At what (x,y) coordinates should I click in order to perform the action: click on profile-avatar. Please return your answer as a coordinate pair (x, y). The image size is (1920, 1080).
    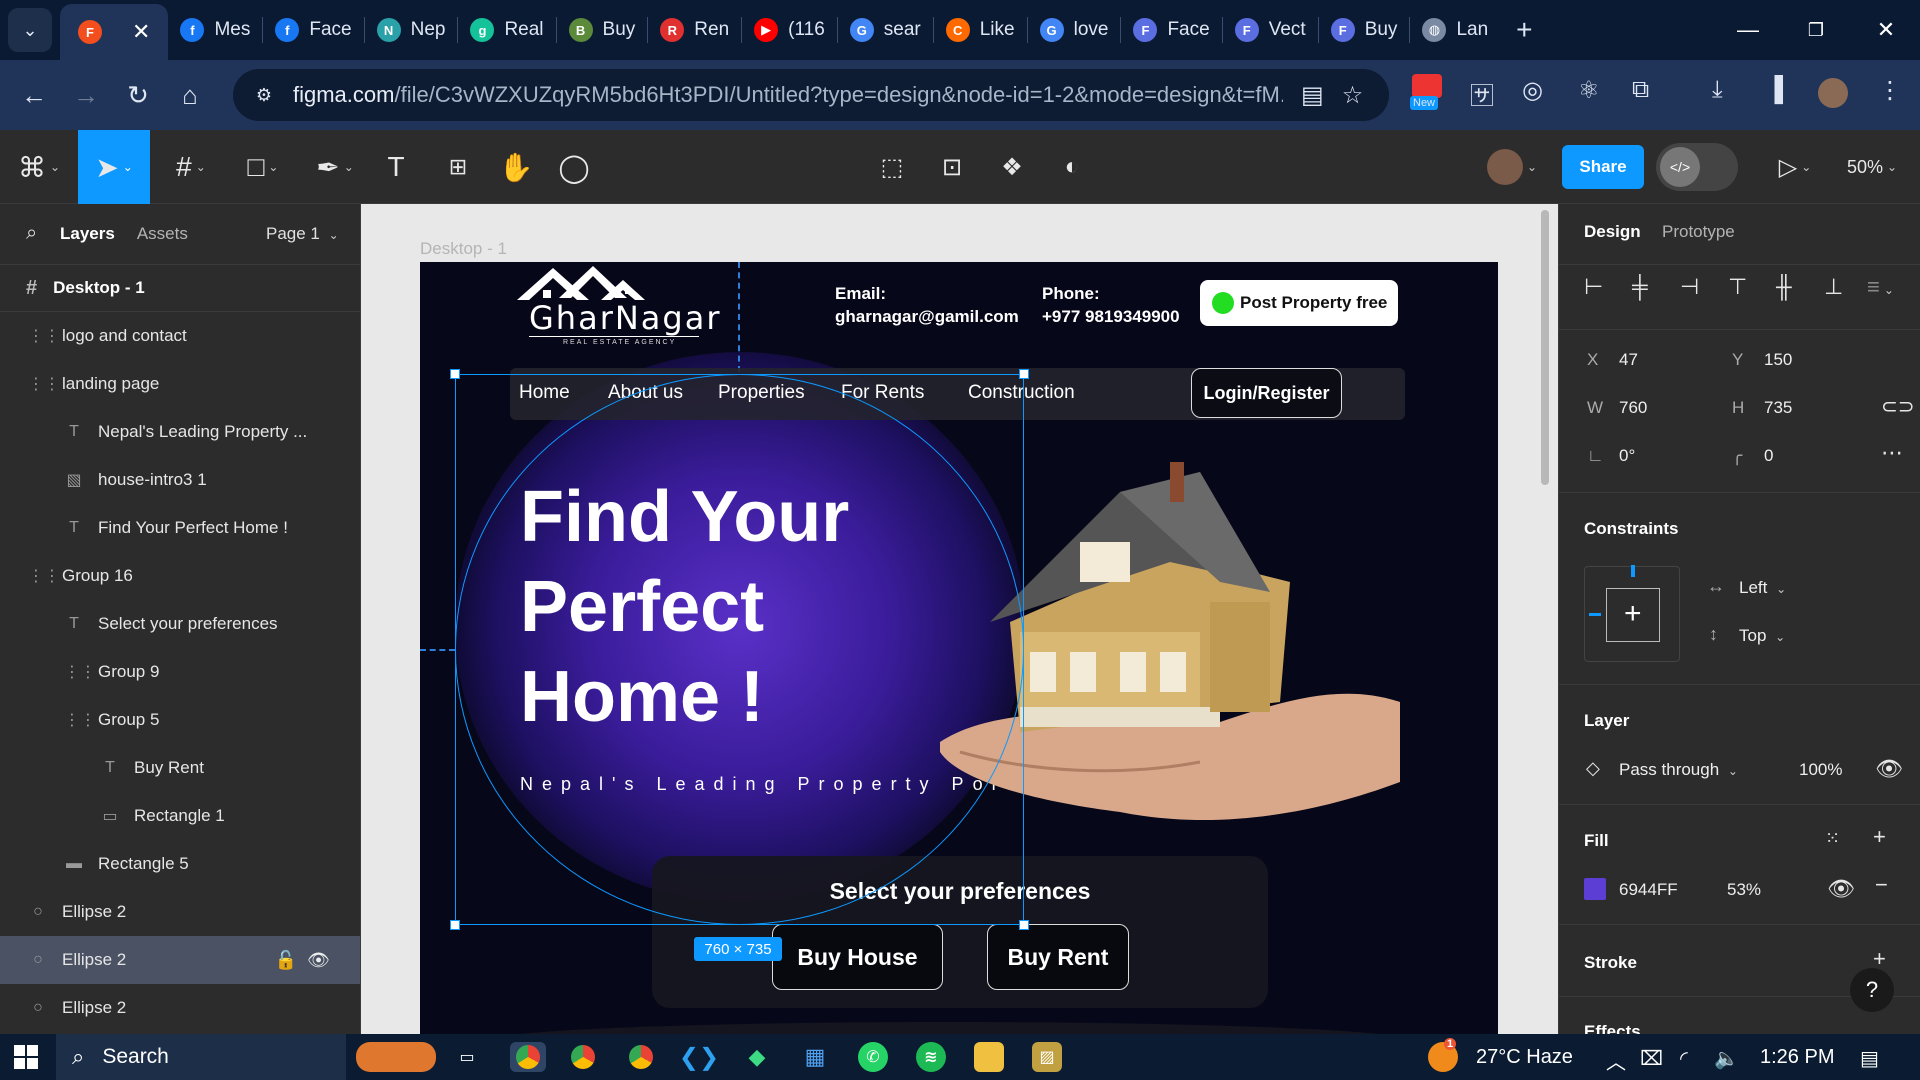
    Looking at the image, I should click on (1833, 93).